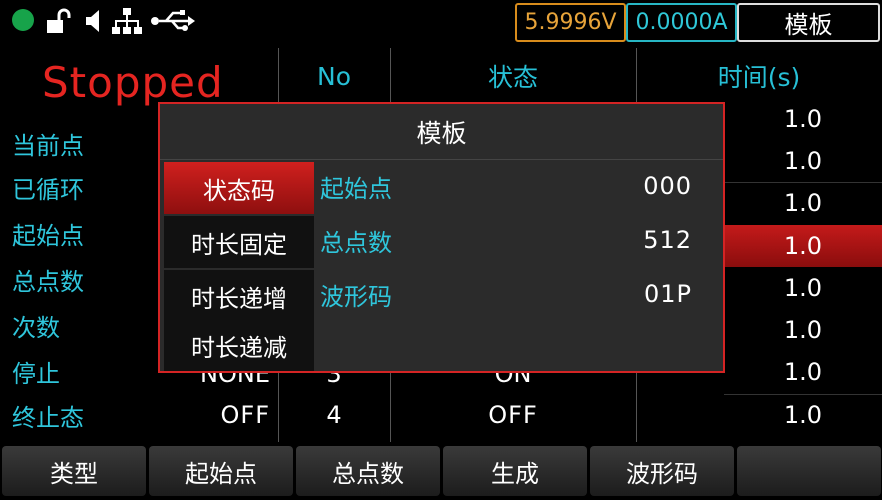 Image resolution: width=882 pixels, height=500 pixels. Describe the element at coordinates (48, 417) in the screenshot. I see `label-end-state: 终止态` at that location.